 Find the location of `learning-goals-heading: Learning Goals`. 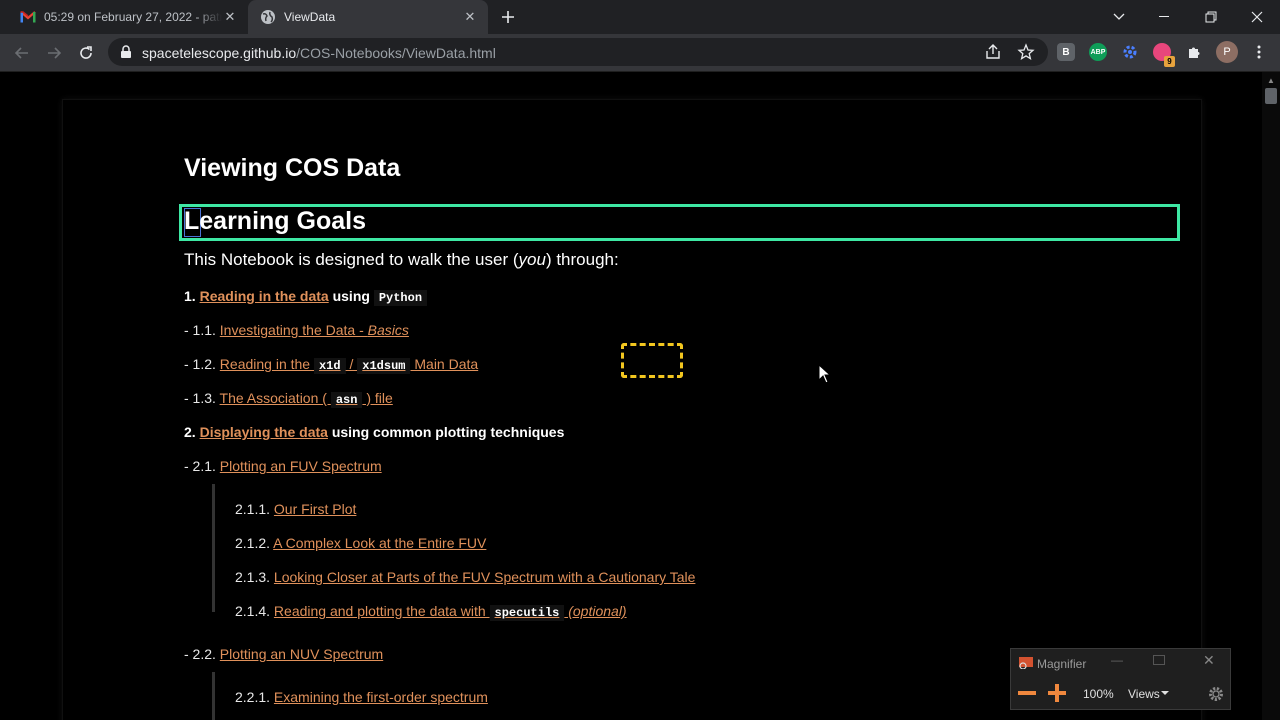

learning-goals-heading: Learning Goals is located at coordinates (275, 221).